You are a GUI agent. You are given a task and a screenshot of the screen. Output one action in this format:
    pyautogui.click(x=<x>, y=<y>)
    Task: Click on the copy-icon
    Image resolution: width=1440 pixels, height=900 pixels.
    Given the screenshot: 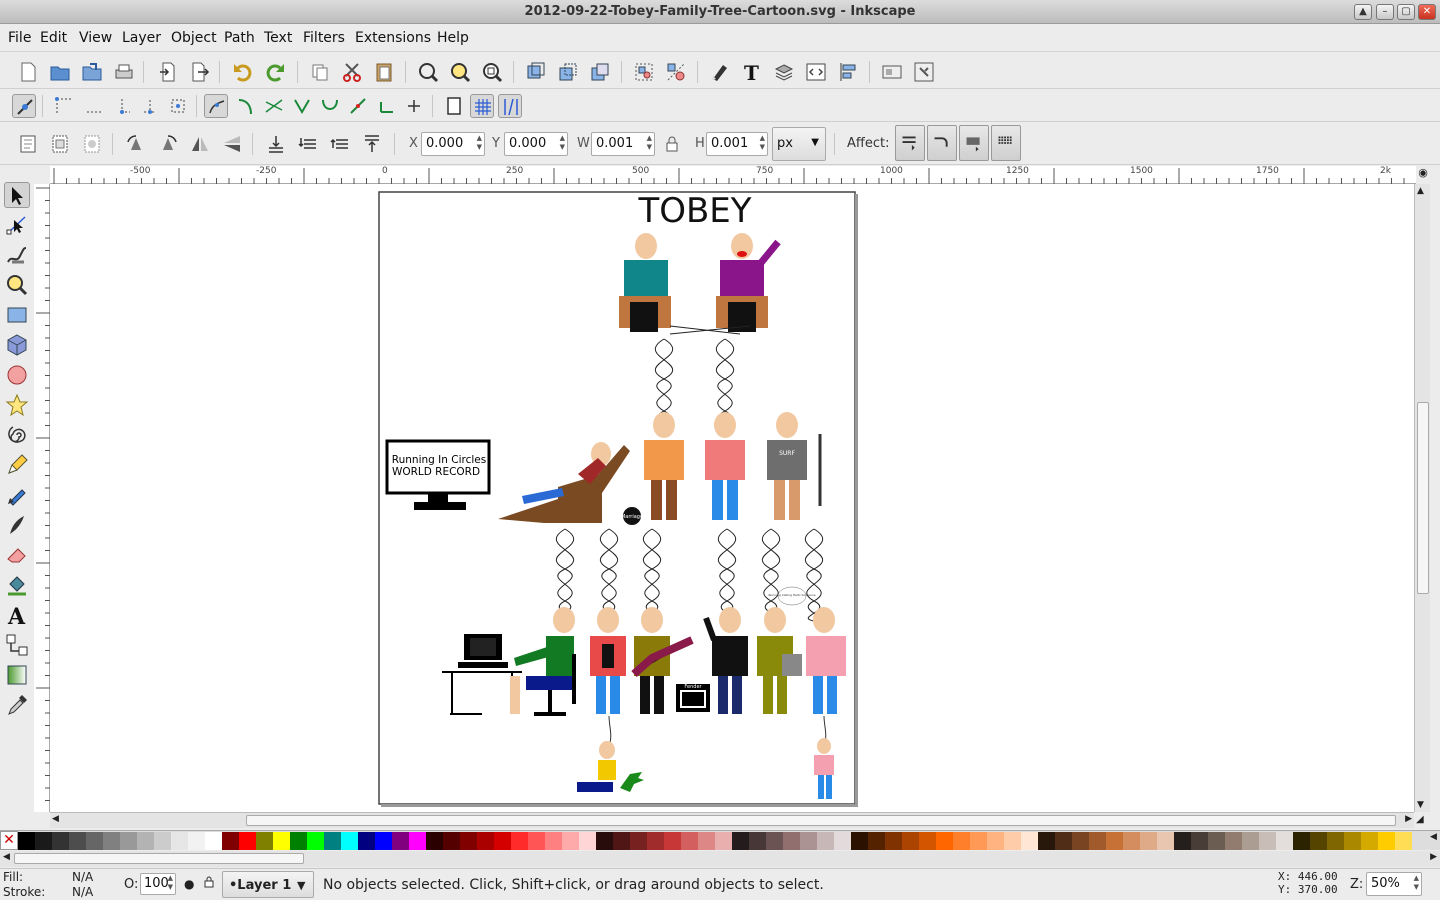 What is the action you would take?
    pyautogui.click(x=320, y=72)
    